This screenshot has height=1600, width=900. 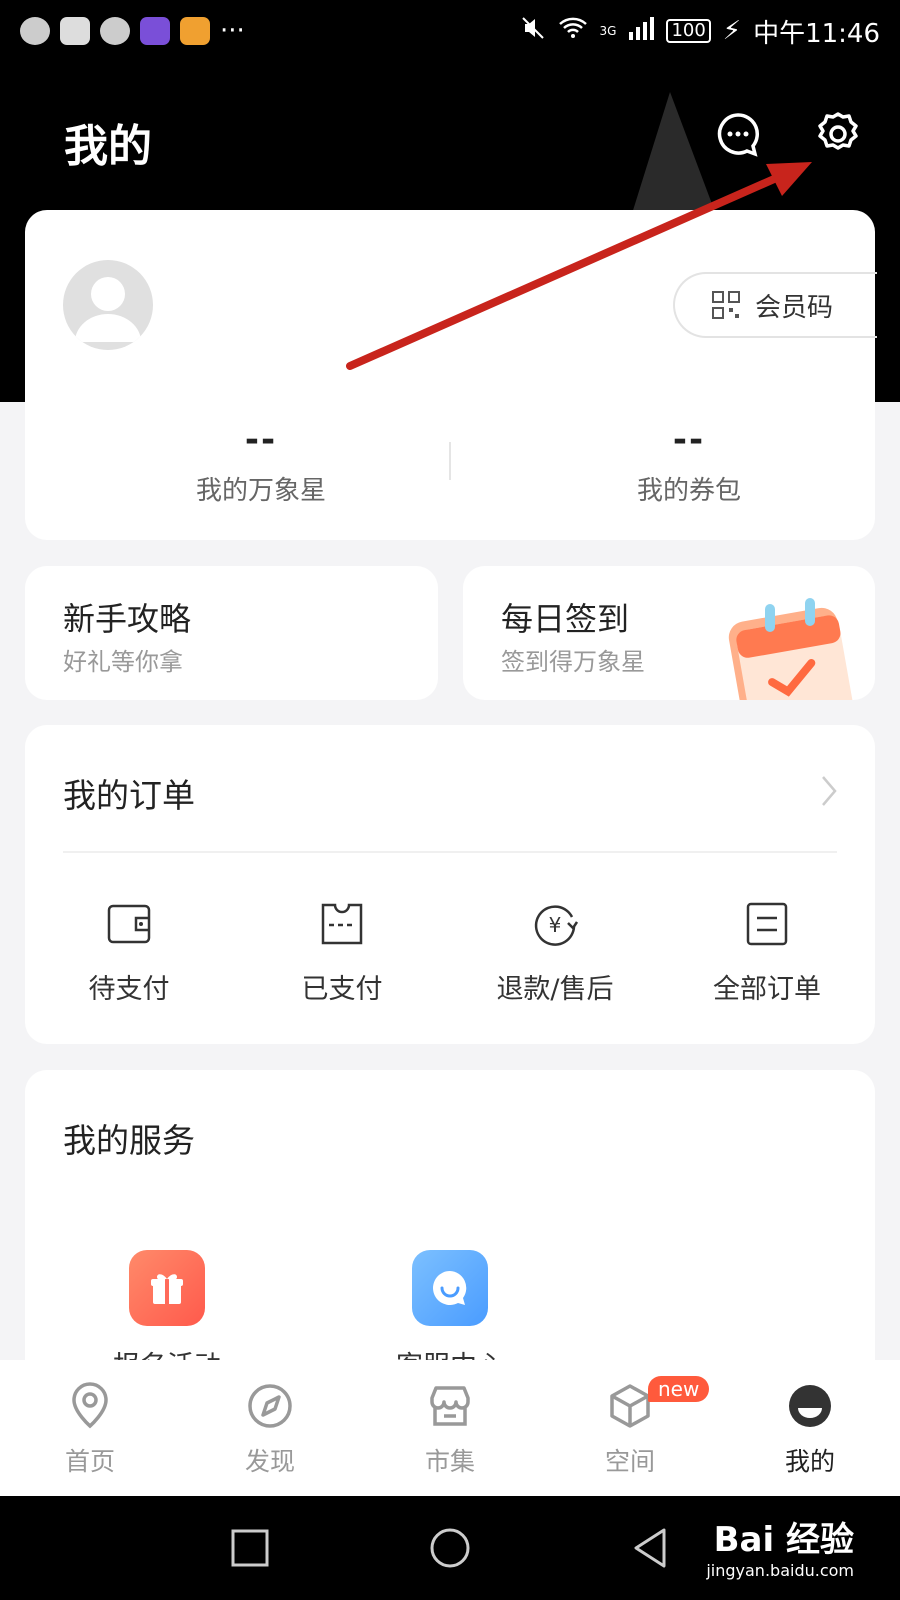 What do you see at coordinates (450, 852) in the screenshot?
I see `orders-divider` at bounding box center [450, 852].